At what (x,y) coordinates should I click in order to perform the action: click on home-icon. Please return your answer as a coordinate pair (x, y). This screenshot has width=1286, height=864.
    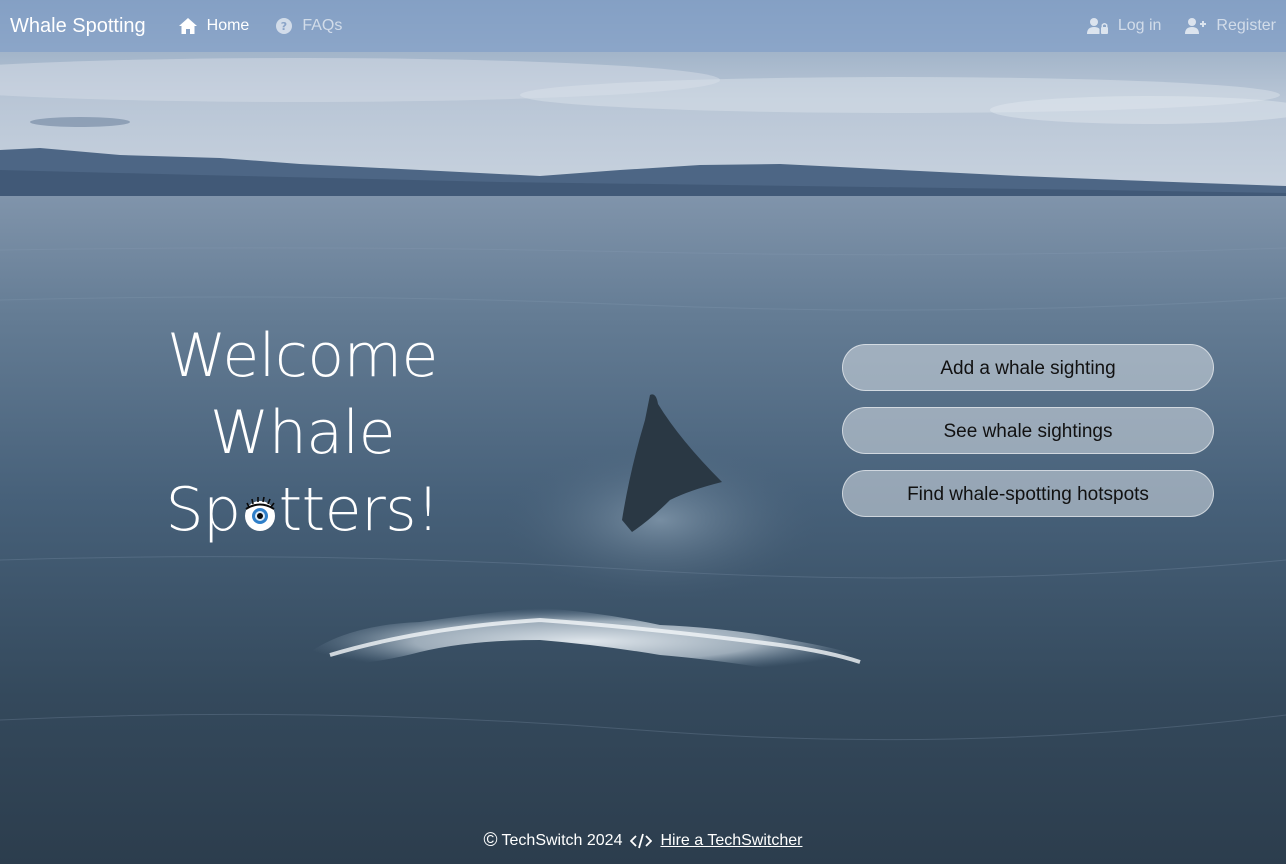
    Looking at the image, I should click on (187, 26).